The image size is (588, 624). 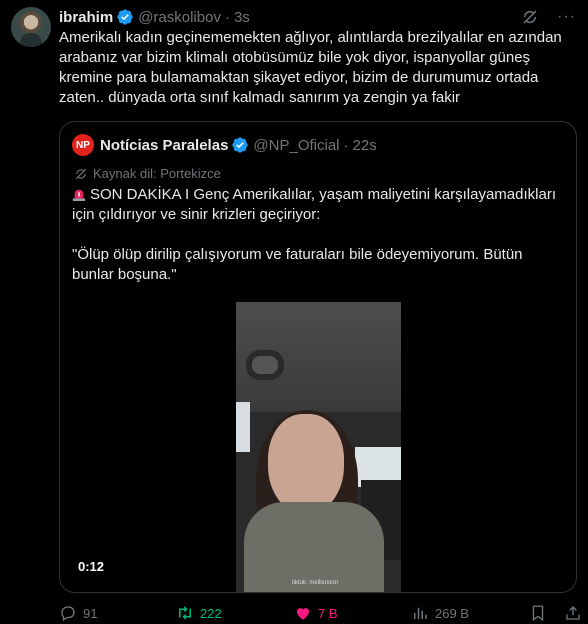 I want to click on author-handle: @raskolibov, so click(x=179, y=17).